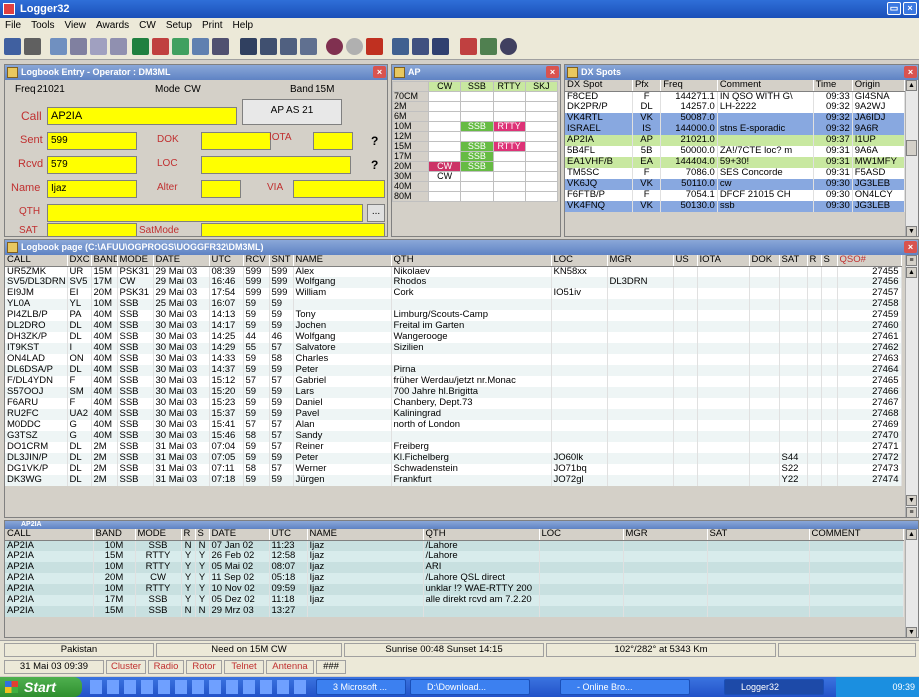 This screenshot has height=697, width=919. Describe the element at coordinates (735, 185) in the screenshot. I see `dx-spot-row: VK6JQ VK 50110.0 cw 09:30 JG3LEB` at that location.